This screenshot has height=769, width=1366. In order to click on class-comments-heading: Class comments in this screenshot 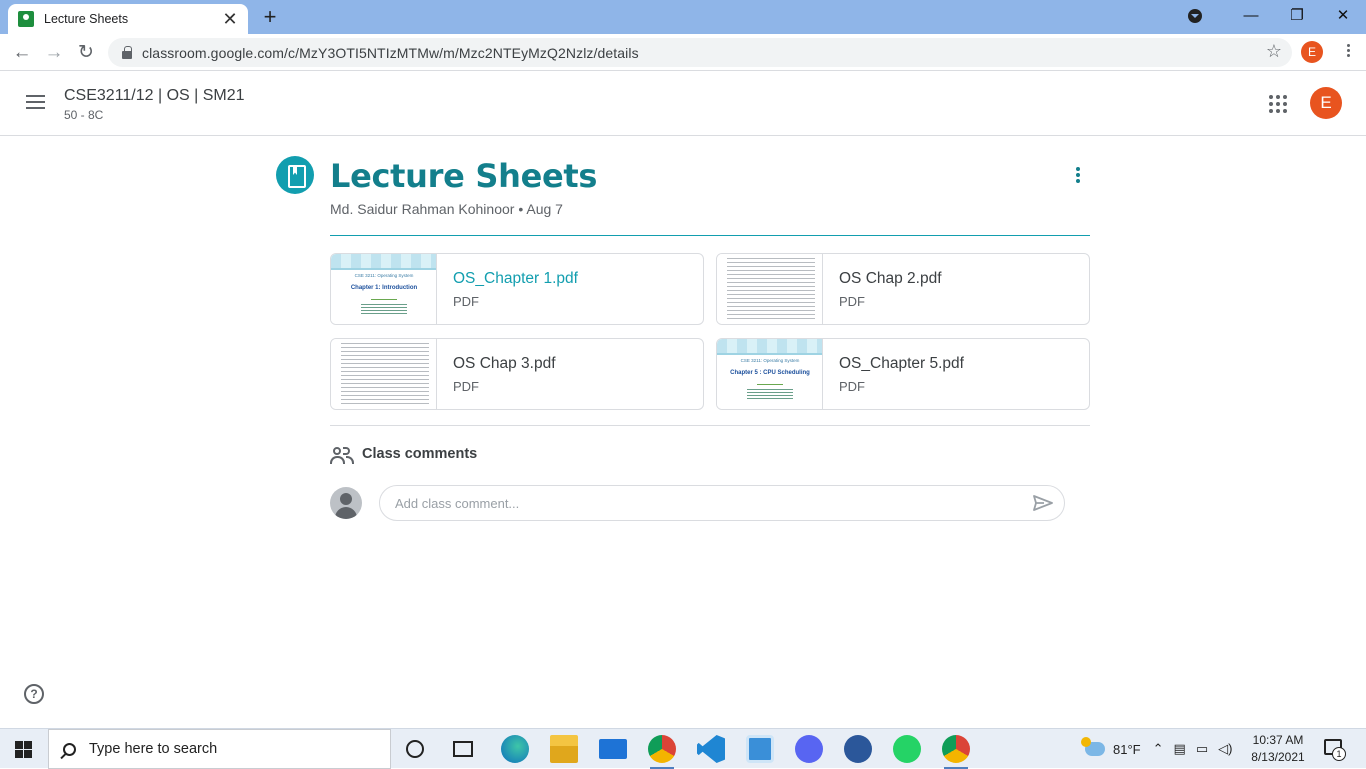, I will do `click(420, 454)`.